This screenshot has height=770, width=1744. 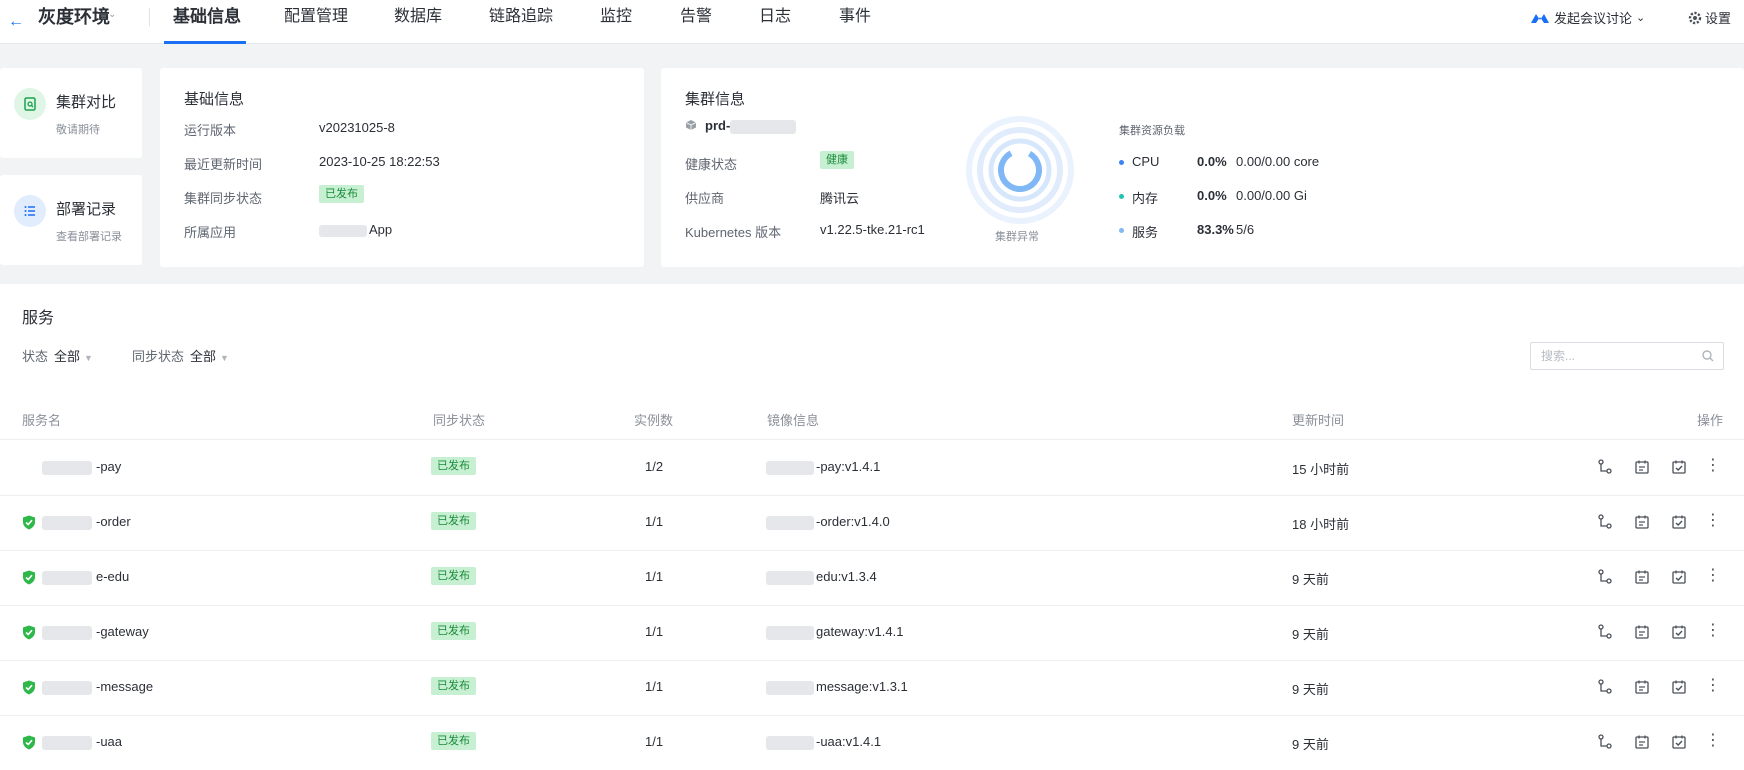 I want to click on sync-status-filter: 同步状态 全部 ▼, so click(x=180, y=355).